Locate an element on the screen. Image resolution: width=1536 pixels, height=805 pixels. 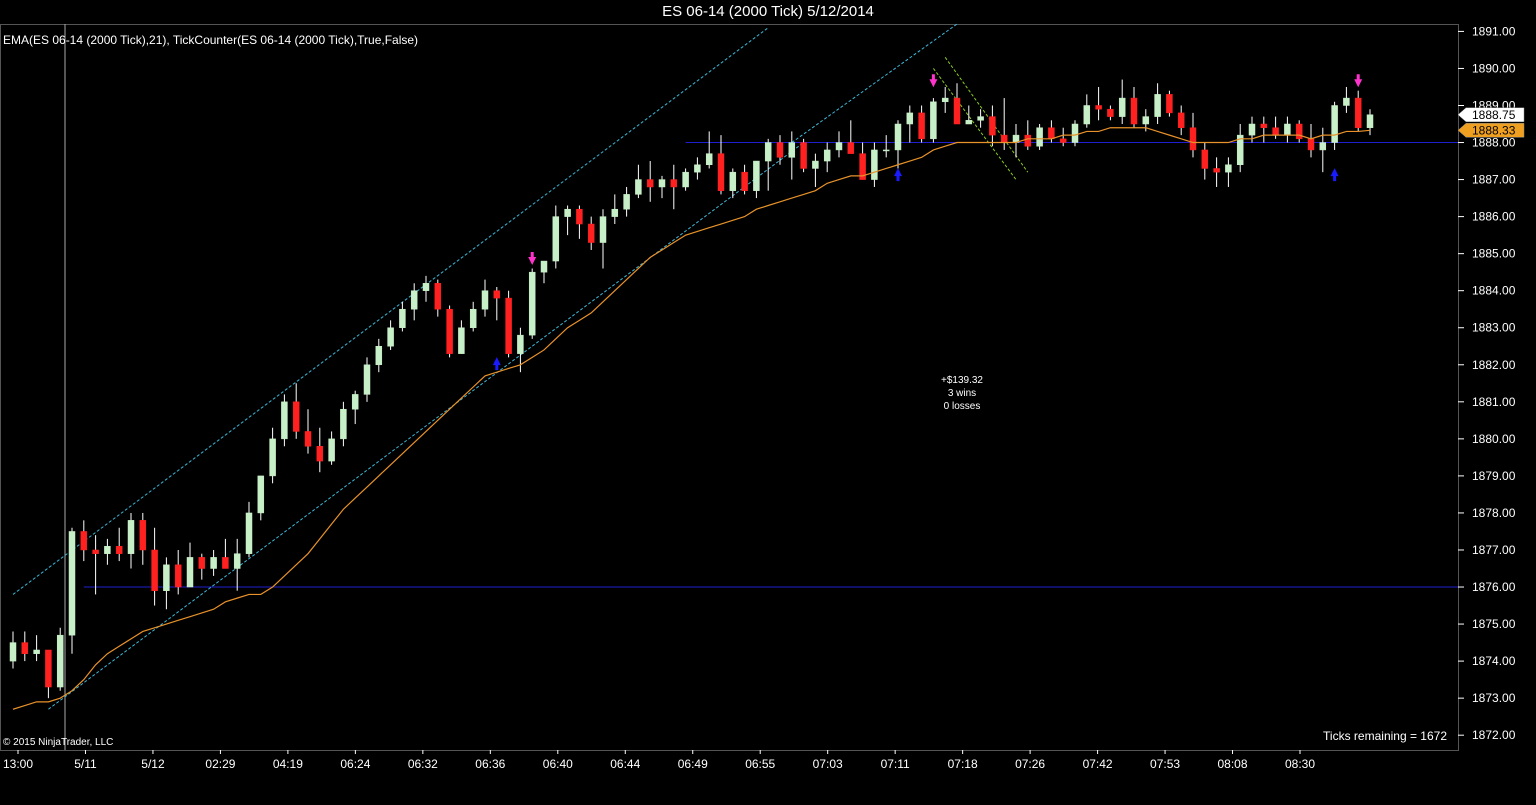
x-tick-label: 02:29 is located at coordinates (220, 764).